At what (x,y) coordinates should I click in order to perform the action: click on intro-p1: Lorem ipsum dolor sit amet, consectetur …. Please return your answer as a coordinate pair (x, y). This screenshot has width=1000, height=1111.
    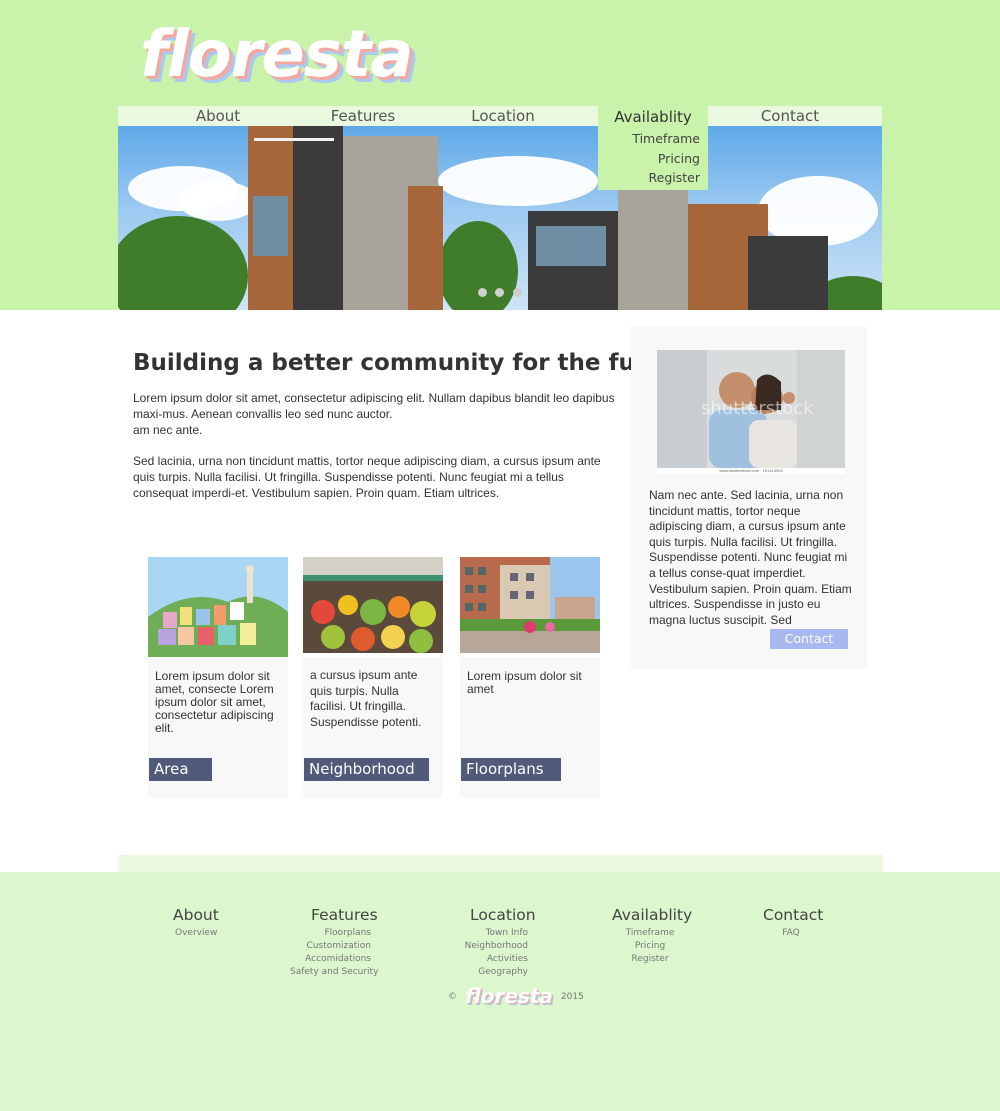
    Looking at the image, I should click on (374, 406).